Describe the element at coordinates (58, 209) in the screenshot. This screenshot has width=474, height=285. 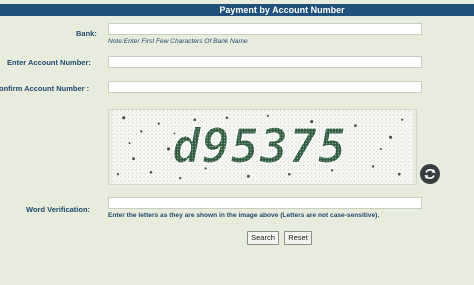
I see `word-verification-label: Word Verification:` at that location.